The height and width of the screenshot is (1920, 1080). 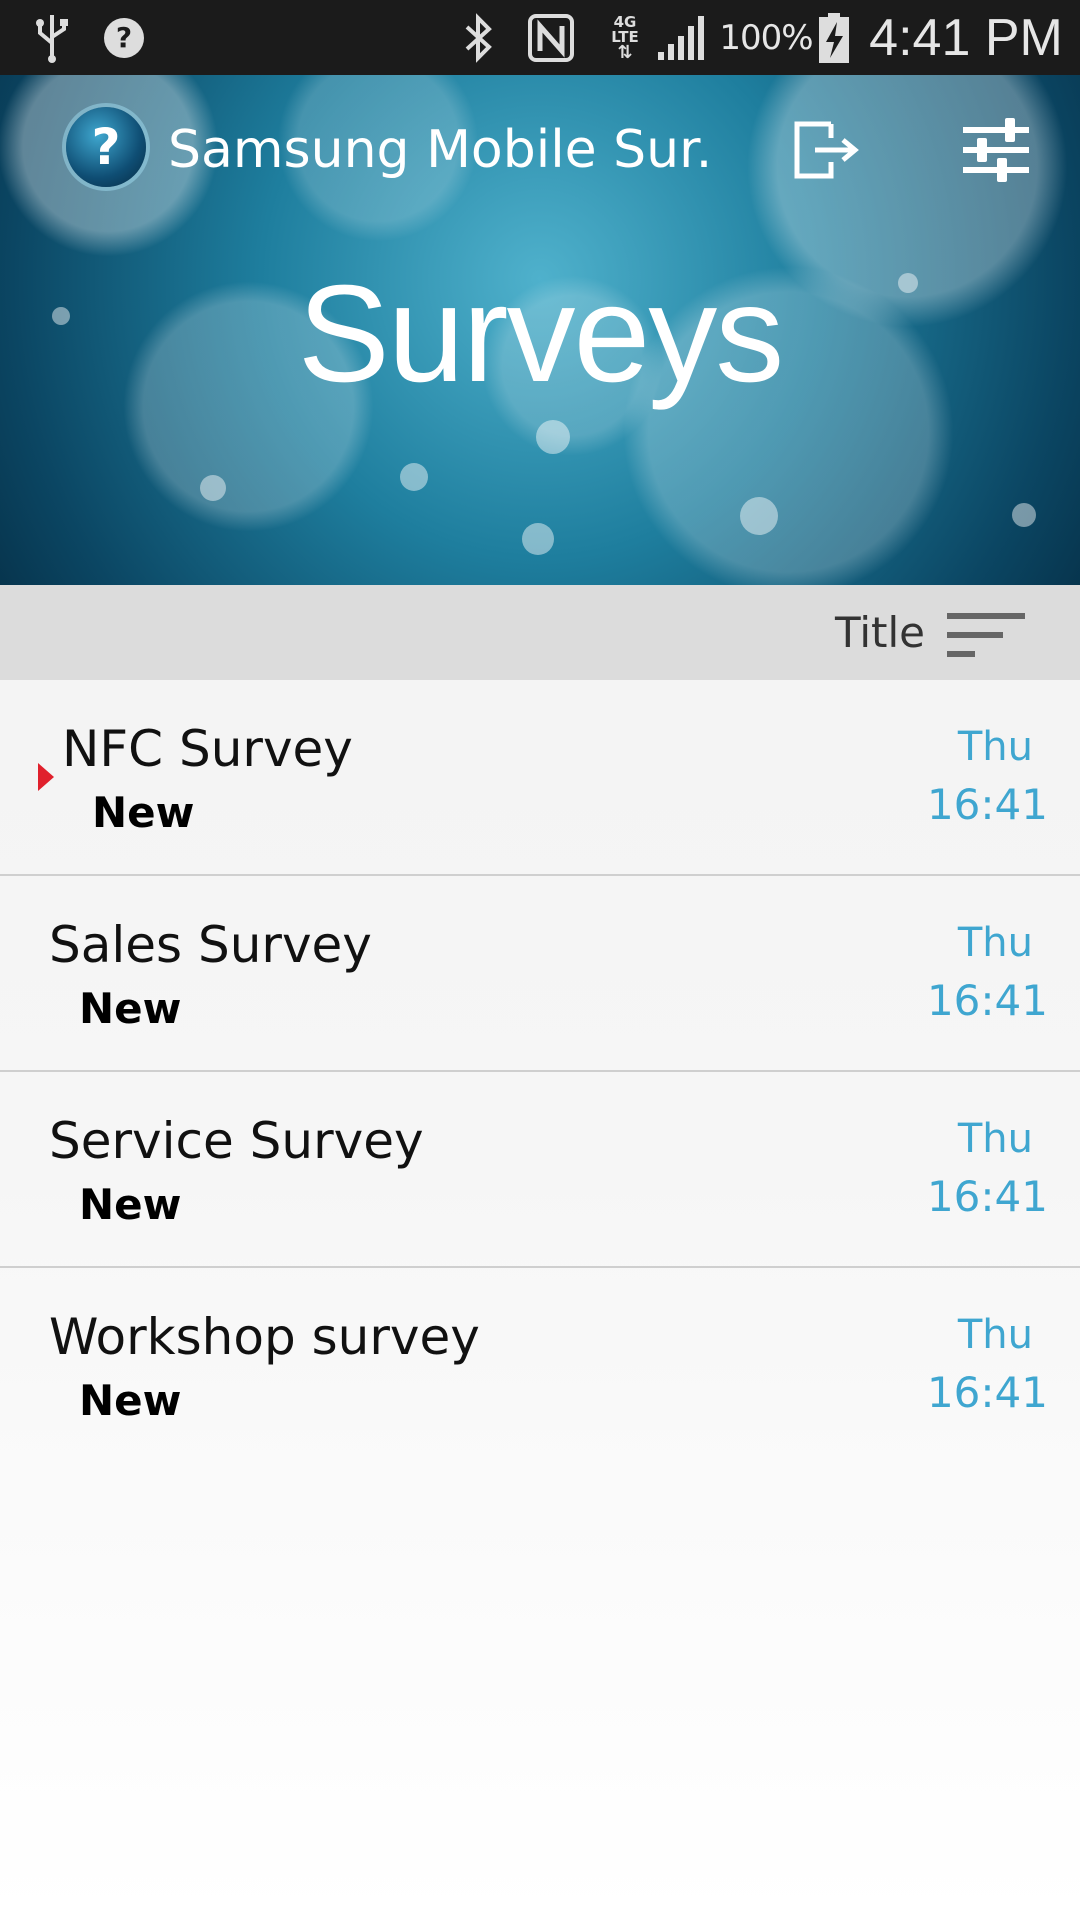 I want to click on bluetooth-icon, so click(x=478, y=37).